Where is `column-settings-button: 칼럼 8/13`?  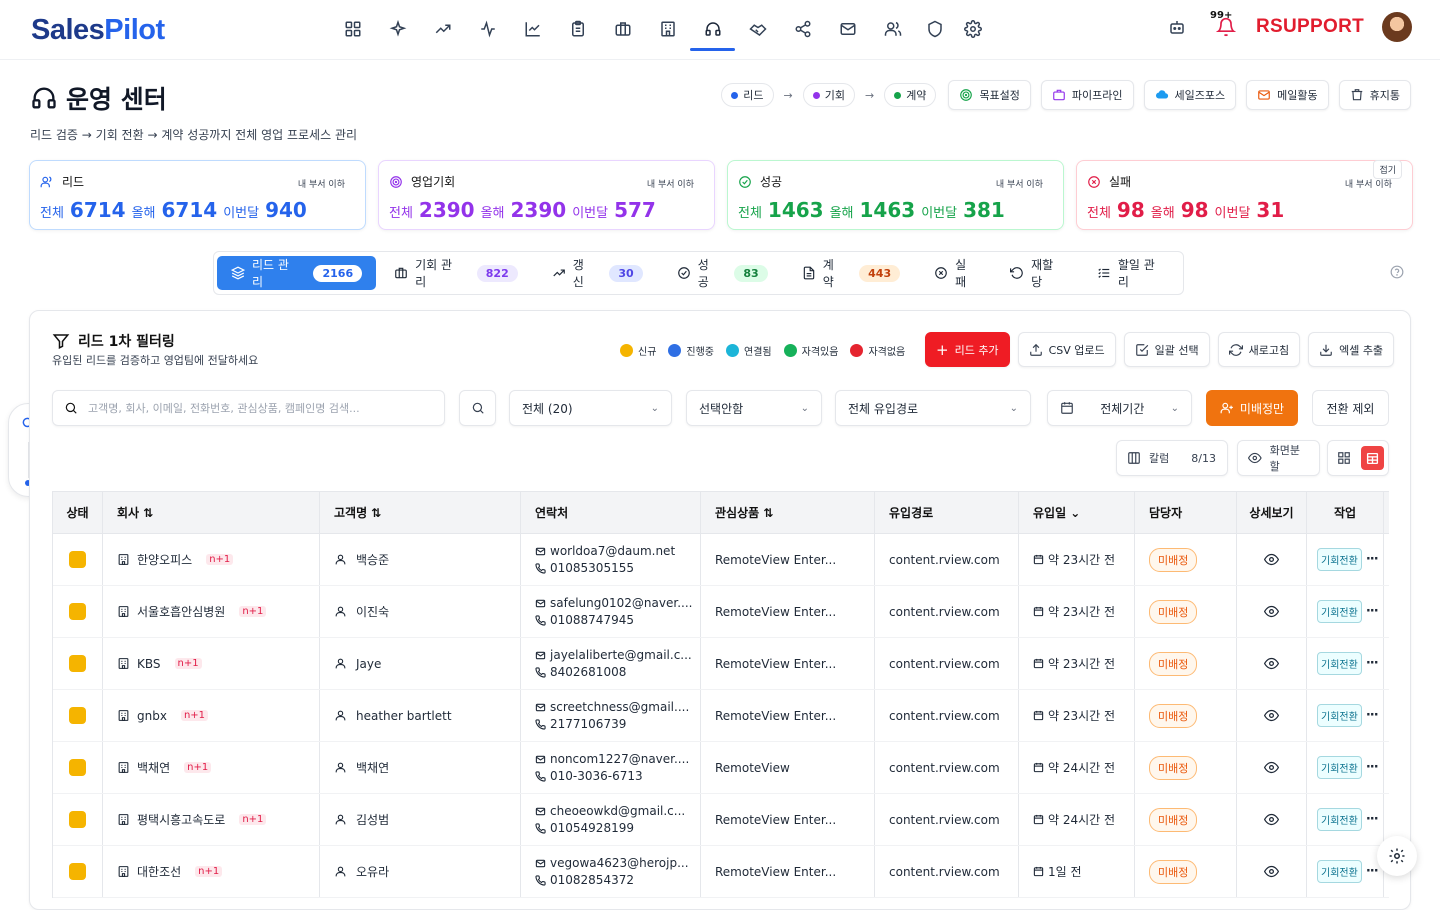
column-settings-button: 칼럼 8/13 is located at coordinates (1172, 458).